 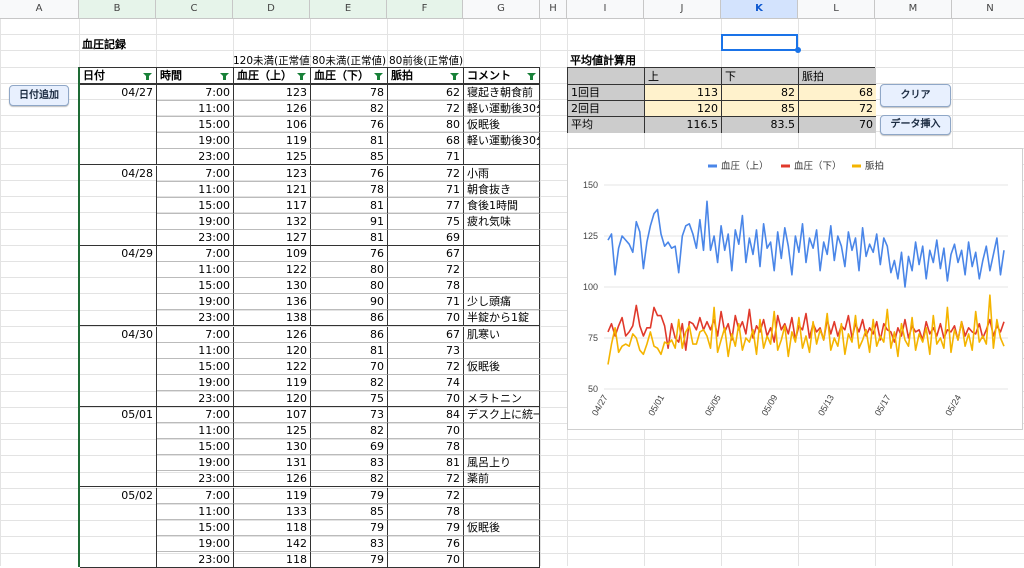 What do you see at coordinates (502, 463) in the screenshot?
I see `comment-cell: 風呂上り` at bounding box center [502, 463].